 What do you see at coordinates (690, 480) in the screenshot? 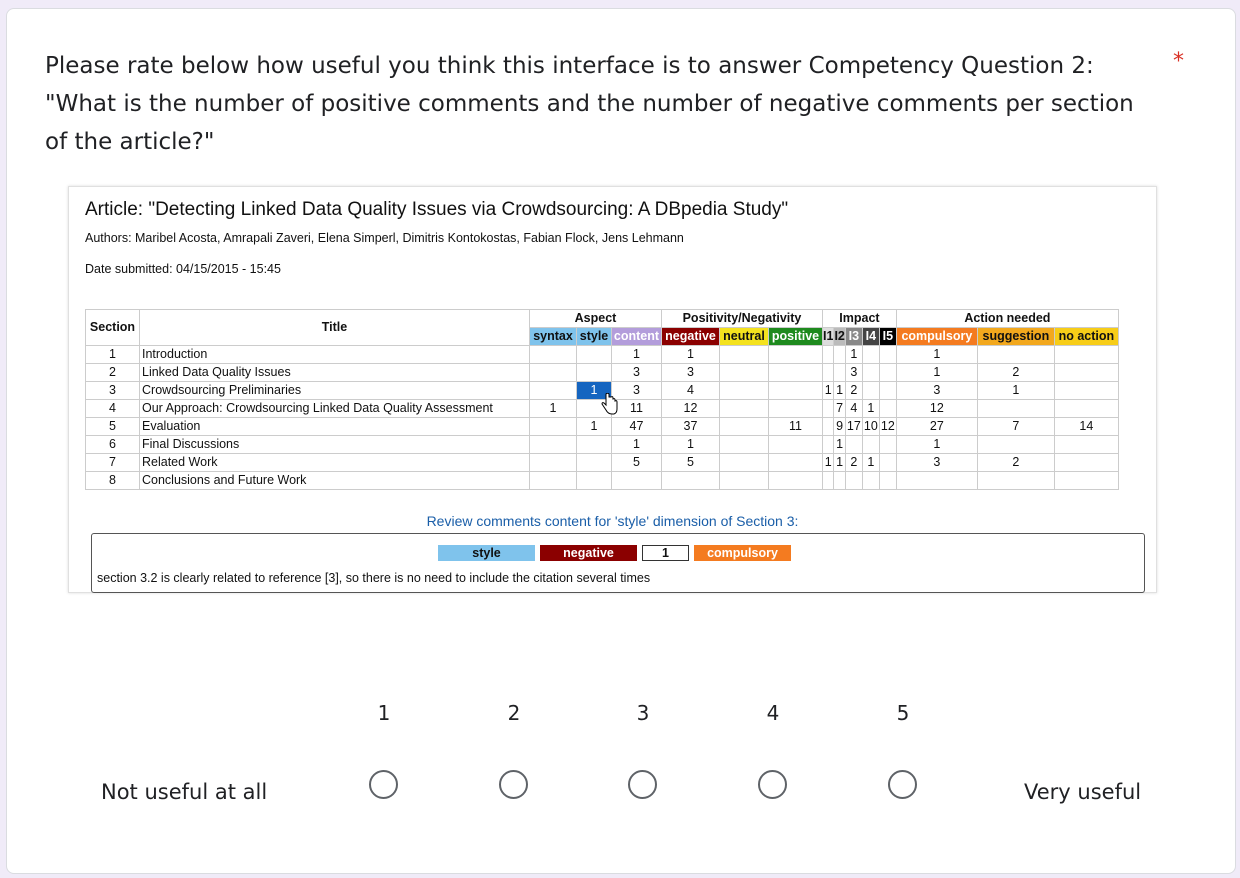
I see `cell-negative` at bounding box center [690, 480].